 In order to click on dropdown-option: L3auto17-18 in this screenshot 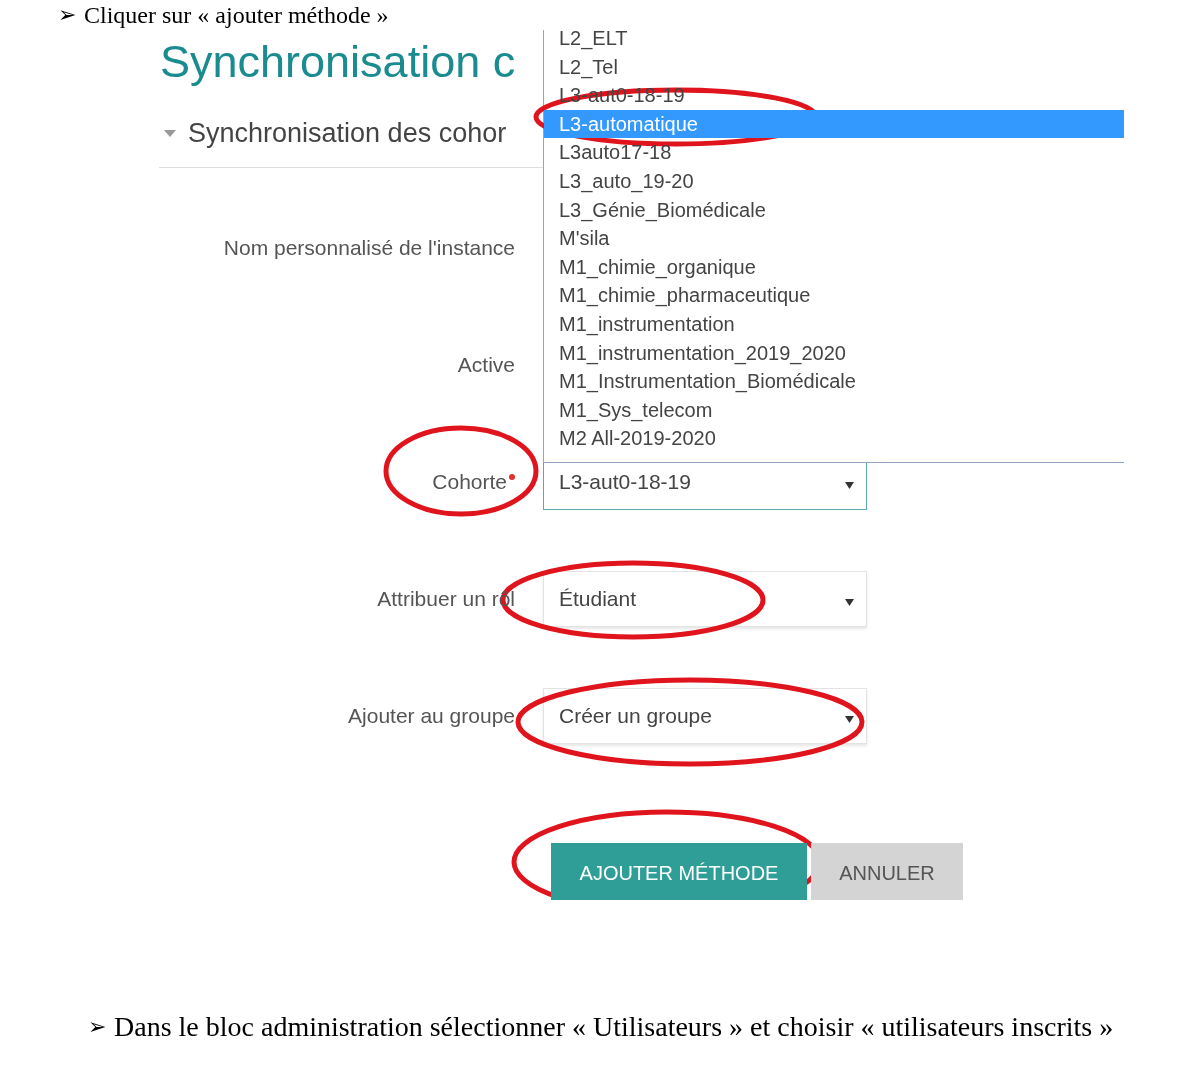, I will do `click(834, 152)`.